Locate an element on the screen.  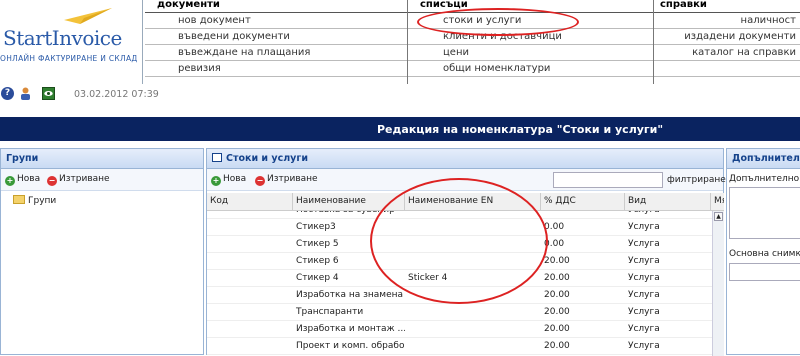
app-logo: StartInvoice ОНЛАЙН ФАКТУРИРАНЕ И СКЛАД is located at coordinates (71, 42).